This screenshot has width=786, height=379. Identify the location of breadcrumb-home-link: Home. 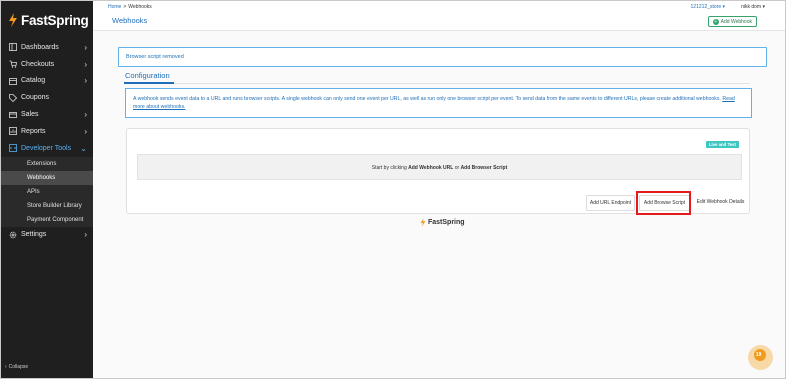
(114, 7).